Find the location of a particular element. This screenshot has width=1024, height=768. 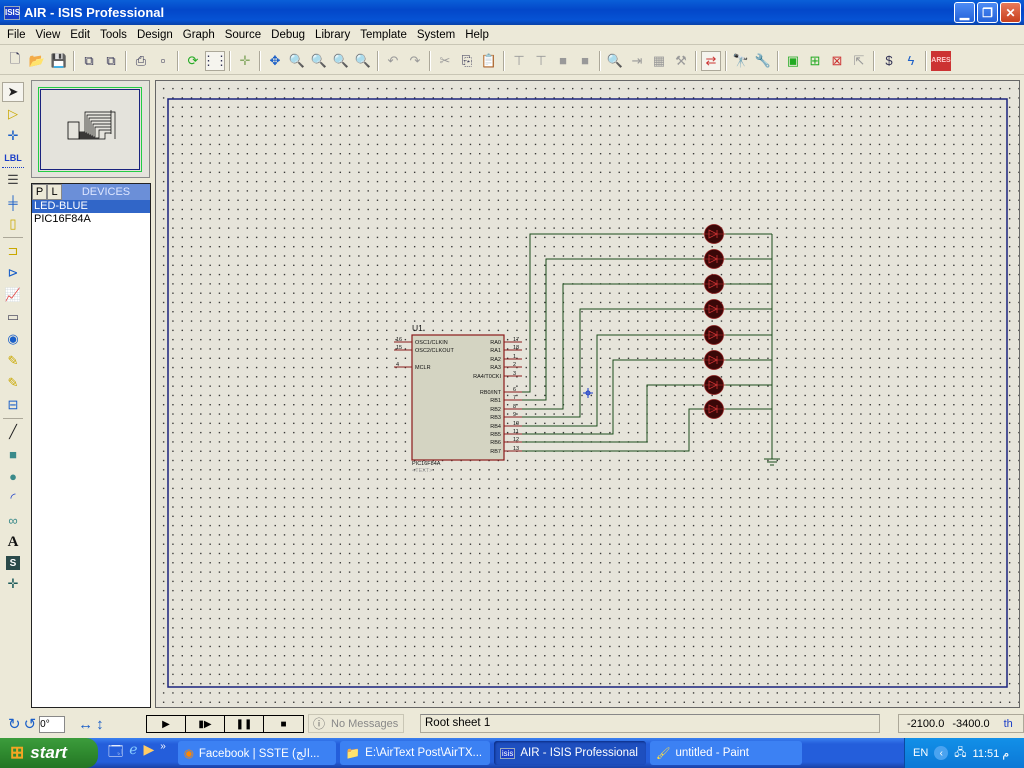

zoom-out-icon: 🔍 is located at coordinates (319, 61).